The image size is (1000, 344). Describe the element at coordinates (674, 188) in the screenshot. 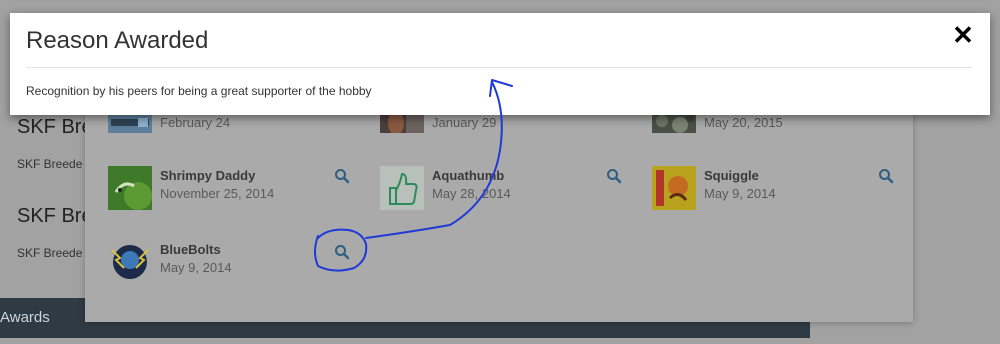

I see `squiggle-badge-thumbnail` at that location.